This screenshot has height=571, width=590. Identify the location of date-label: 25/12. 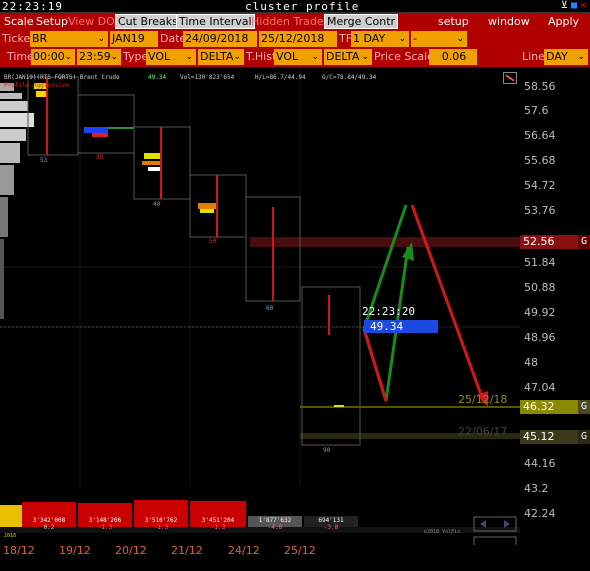
(300, 550).